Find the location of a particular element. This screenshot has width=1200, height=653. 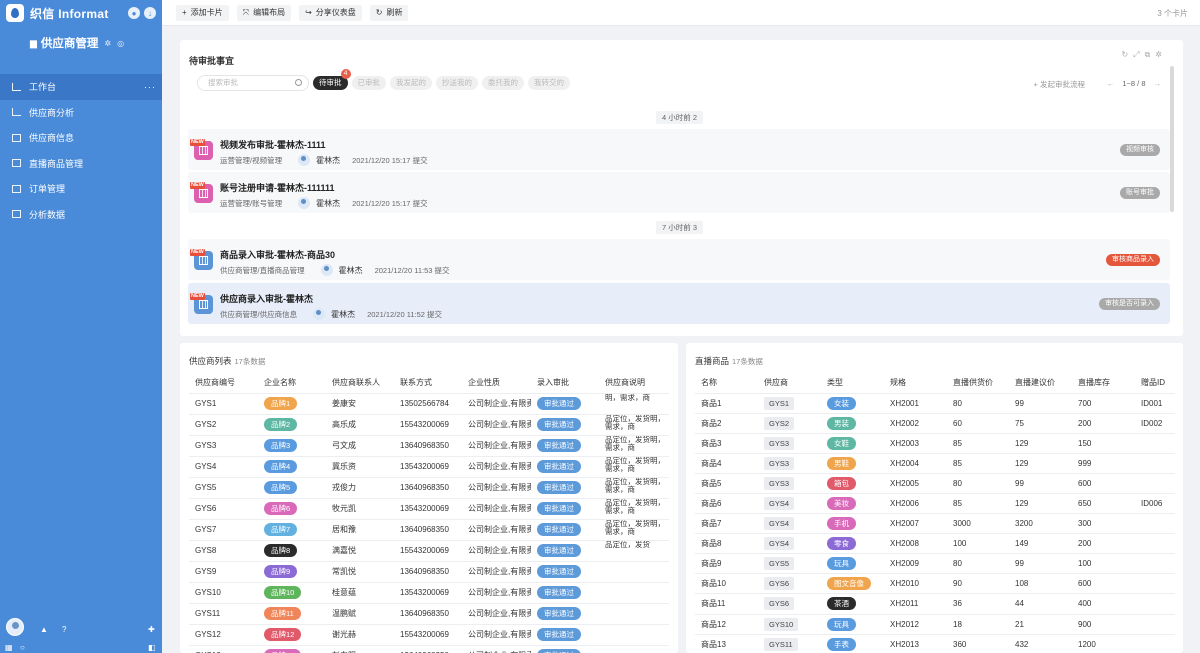

column-header: 名称 is located at coordinates (726, 382).